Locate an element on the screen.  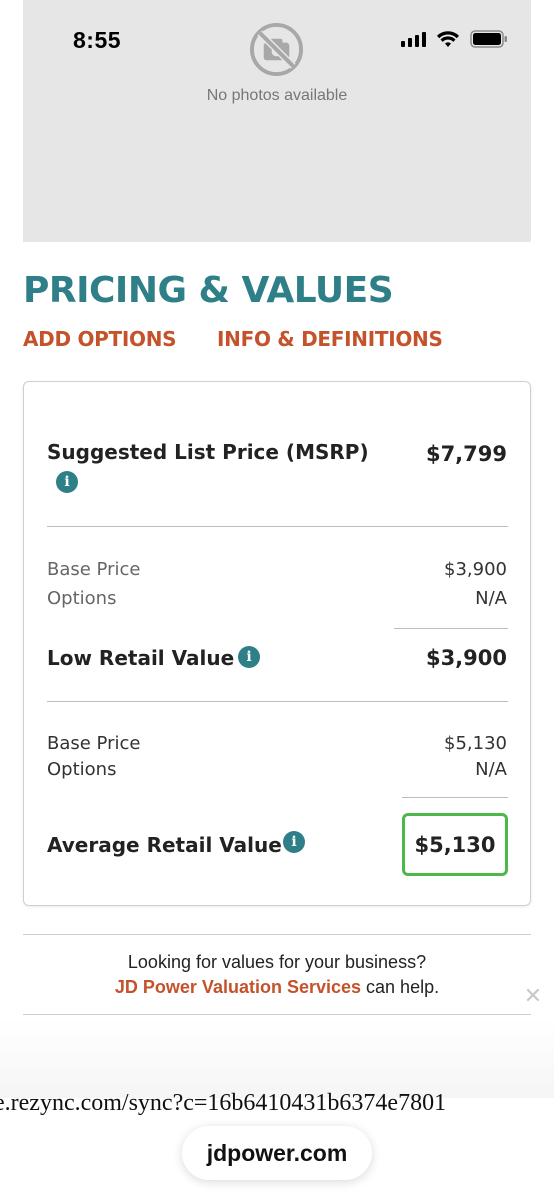
battery-icon is located at coordinates (488, 39).